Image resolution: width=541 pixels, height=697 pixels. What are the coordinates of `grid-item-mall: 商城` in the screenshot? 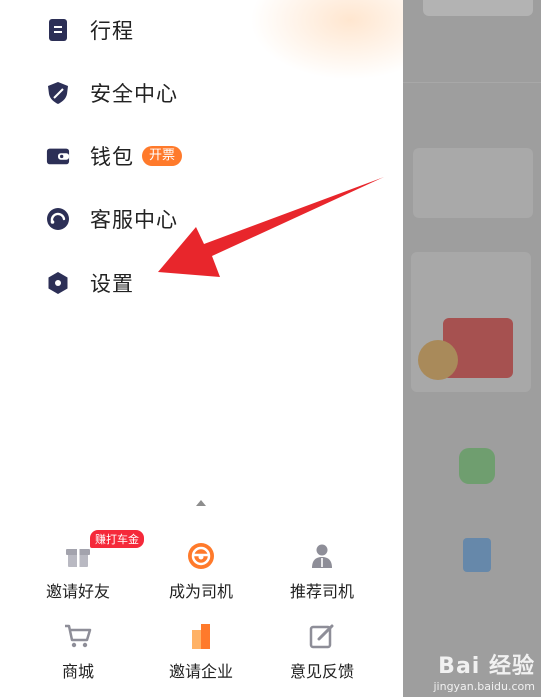 It's located at (78, 651).